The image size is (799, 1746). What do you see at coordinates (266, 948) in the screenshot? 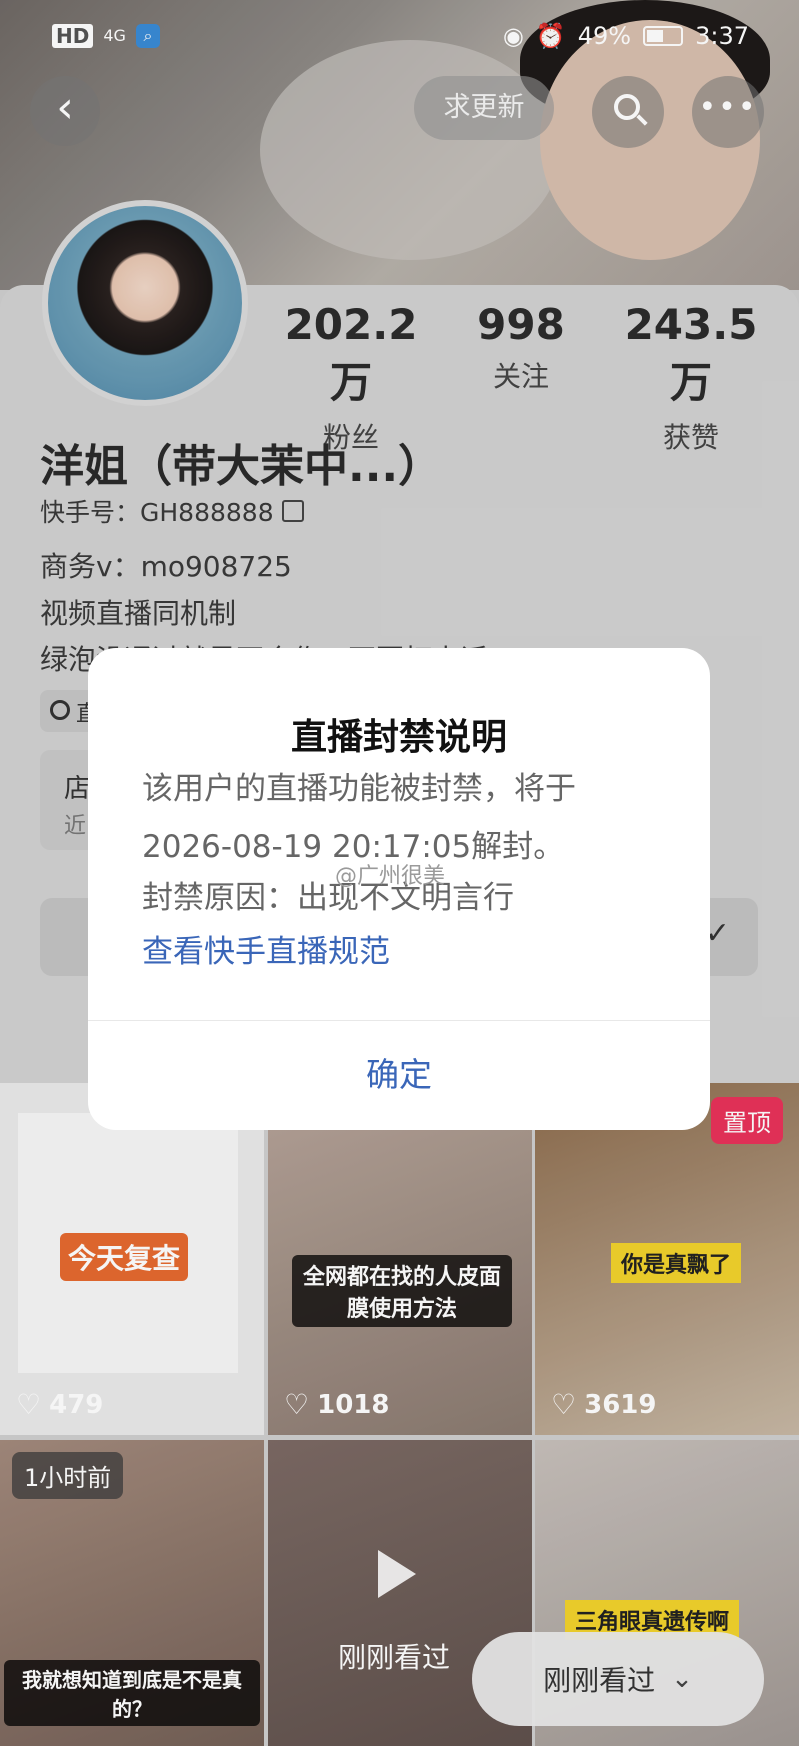
I see `live-rules-link: 查看快手直播规范` at bounding box center [266, 948].